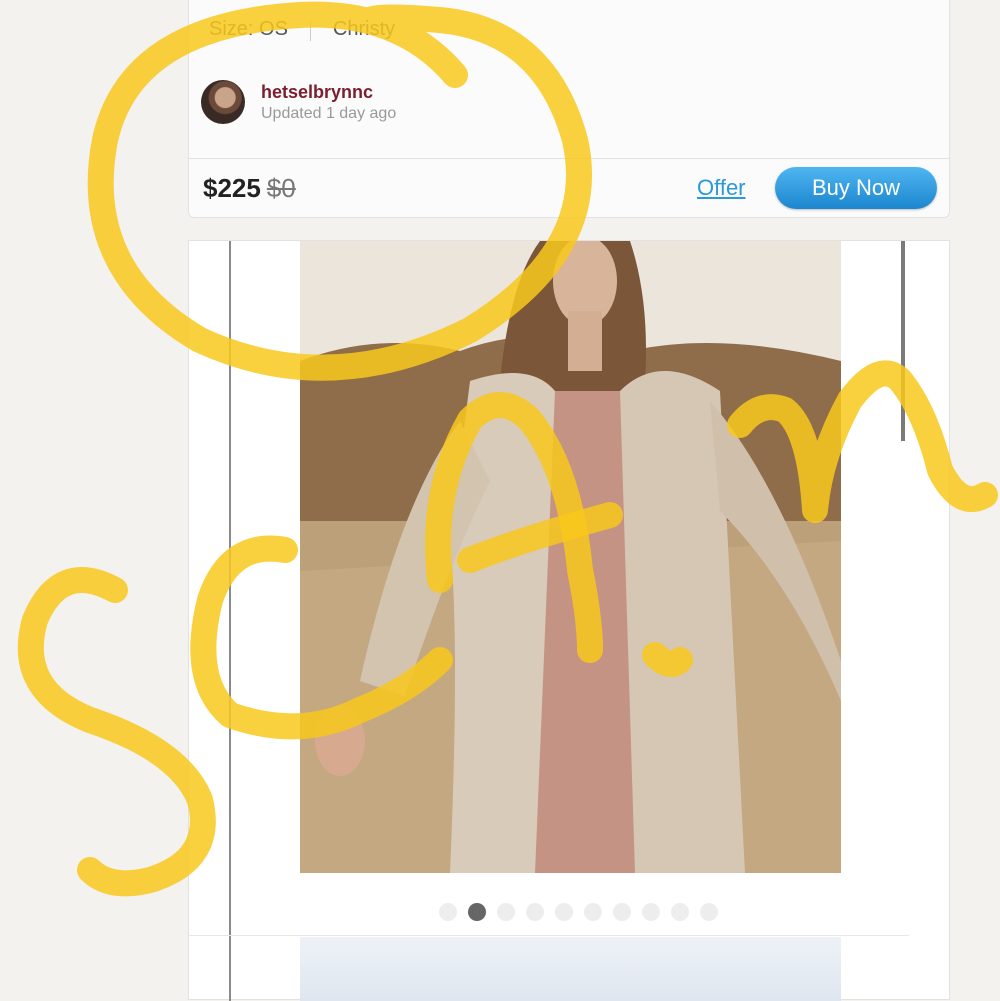  What do you see at coordinates (477, 912) in the screenshot?
I see `pagination-dot-active` at bounding box center [477, 912].